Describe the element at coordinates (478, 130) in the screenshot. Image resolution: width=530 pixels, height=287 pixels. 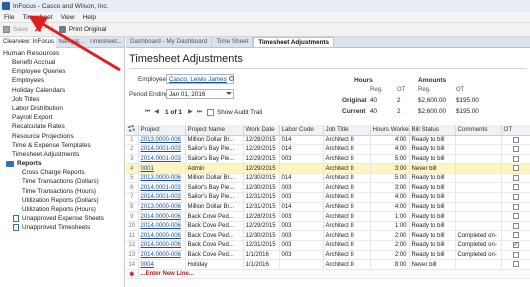
I see `col-comments: Comments` at that location.